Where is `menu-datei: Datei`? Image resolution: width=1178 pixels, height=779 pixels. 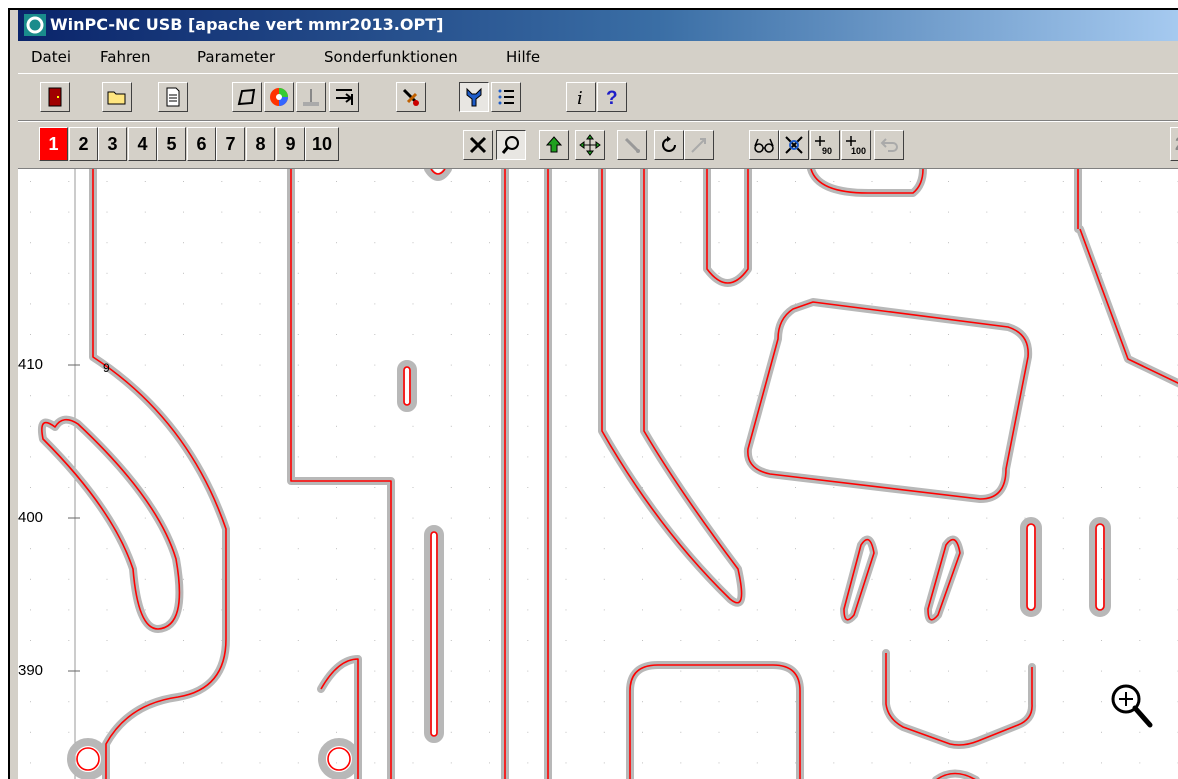 menu-datei: Datei is located at coordinates (51, 57).